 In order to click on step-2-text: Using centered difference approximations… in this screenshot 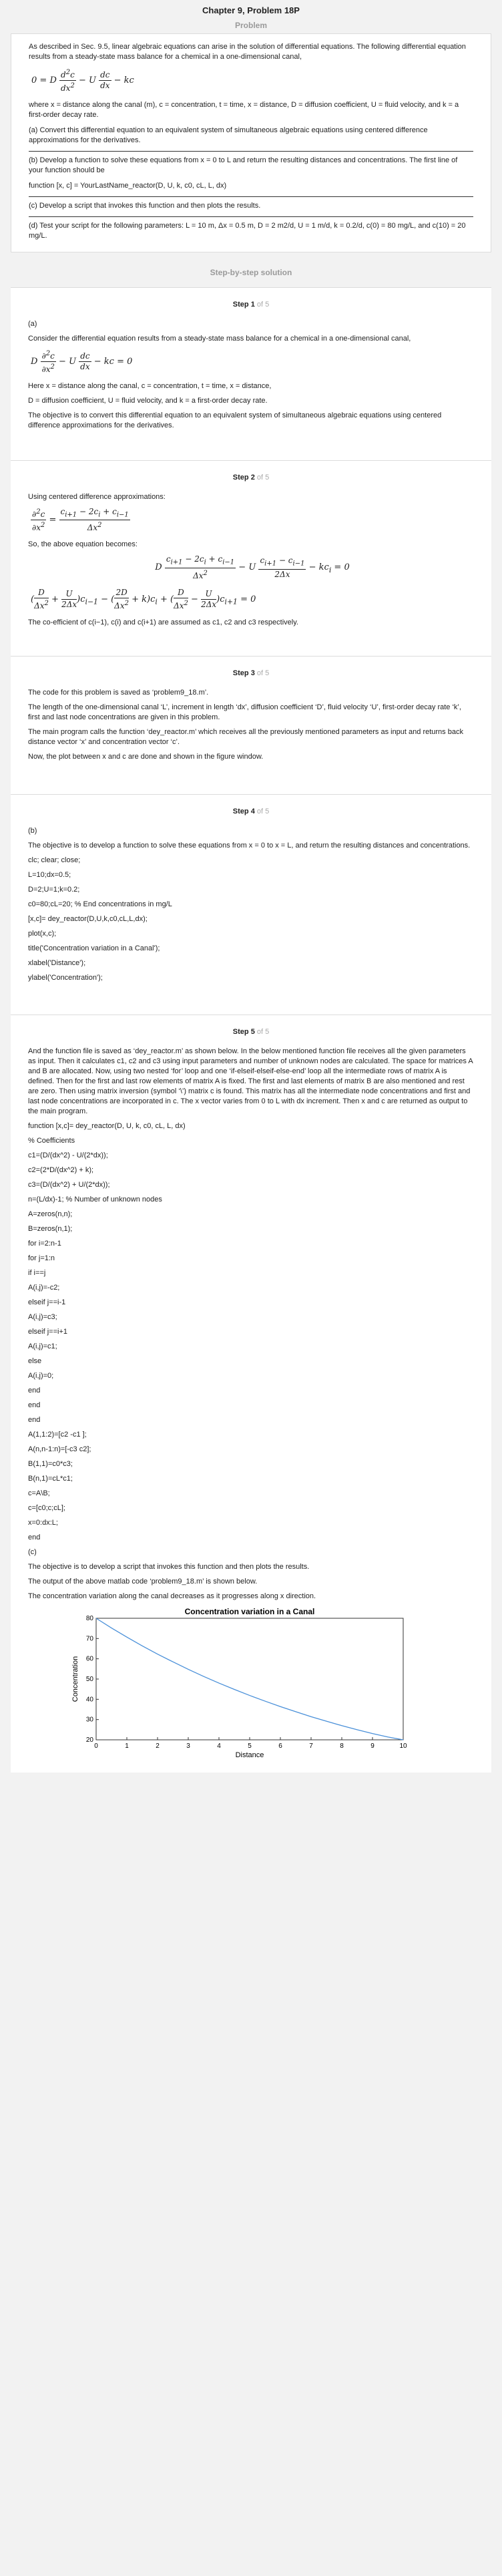, I will do `click(97, 497)`.